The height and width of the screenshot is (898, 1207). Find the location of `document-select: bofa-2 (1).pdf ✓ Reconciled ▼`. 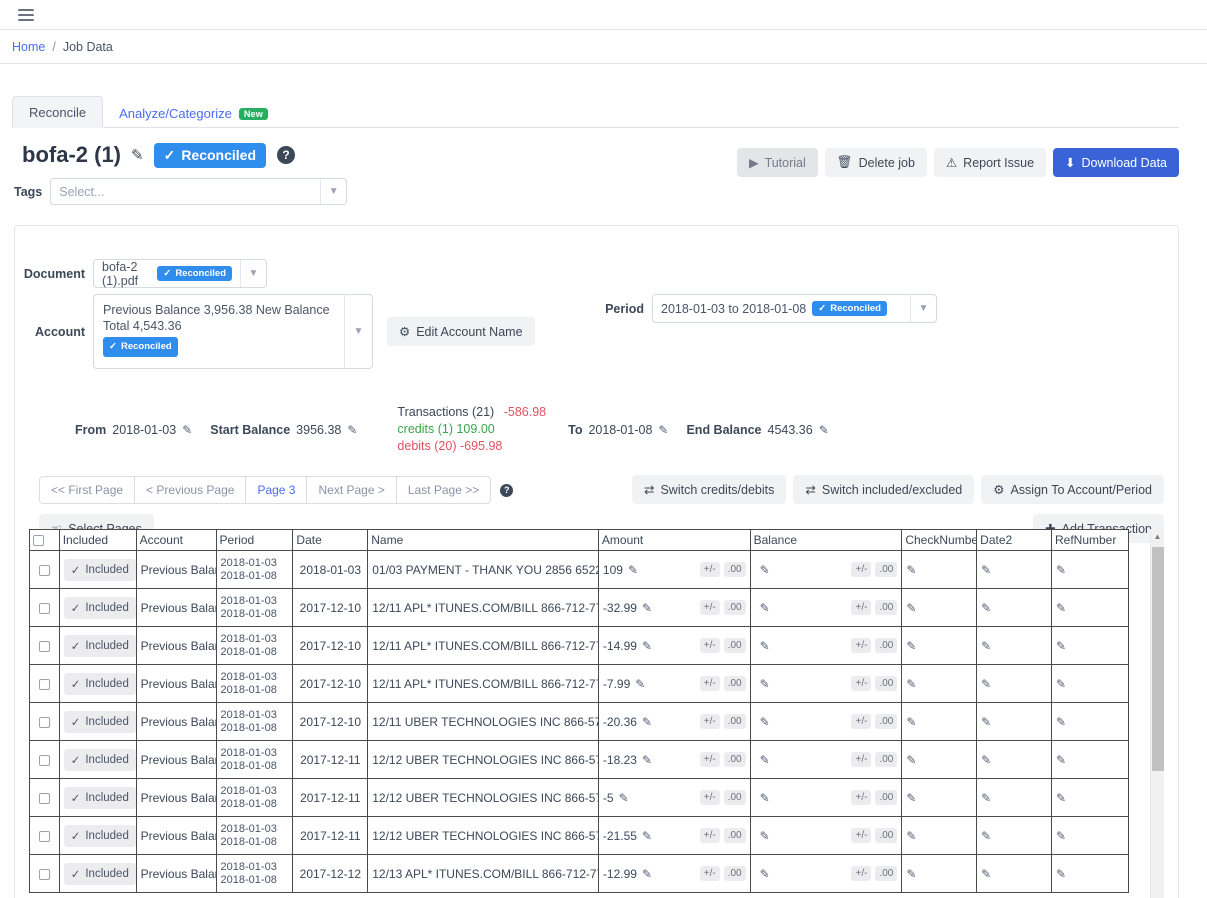

document-select: bofa-2 (1).pdf ✓ Reconciled ▼ is located at coordinates (180, 273).